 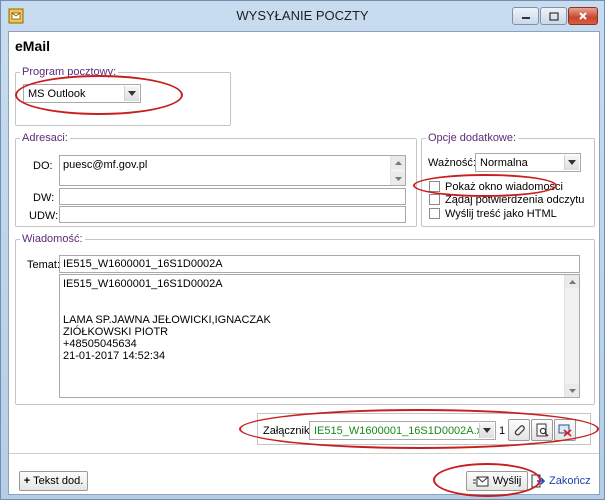 I want to click on extra-text-button: + Tekst dod., so click(x=53, y=481).